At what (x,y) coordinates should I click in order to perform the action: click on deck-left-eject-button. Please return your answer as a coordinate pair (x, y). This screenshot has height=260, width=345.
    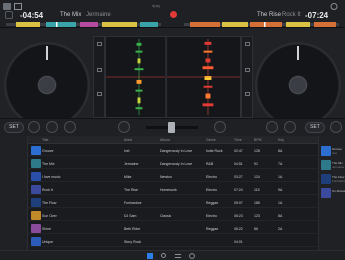
    Looking at the image, I should click on (9, 15).